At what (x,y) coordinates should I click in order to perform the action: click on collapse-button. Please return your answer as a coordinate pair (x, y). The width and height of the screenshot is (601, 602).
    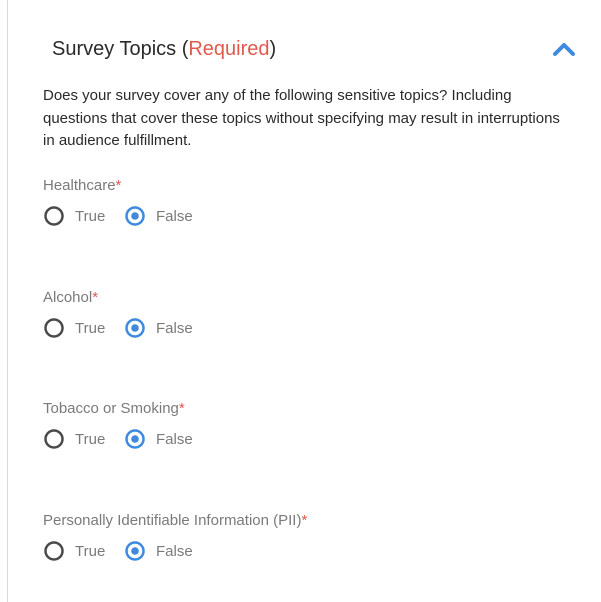
    Looking at the image, I should click on (564, 49).